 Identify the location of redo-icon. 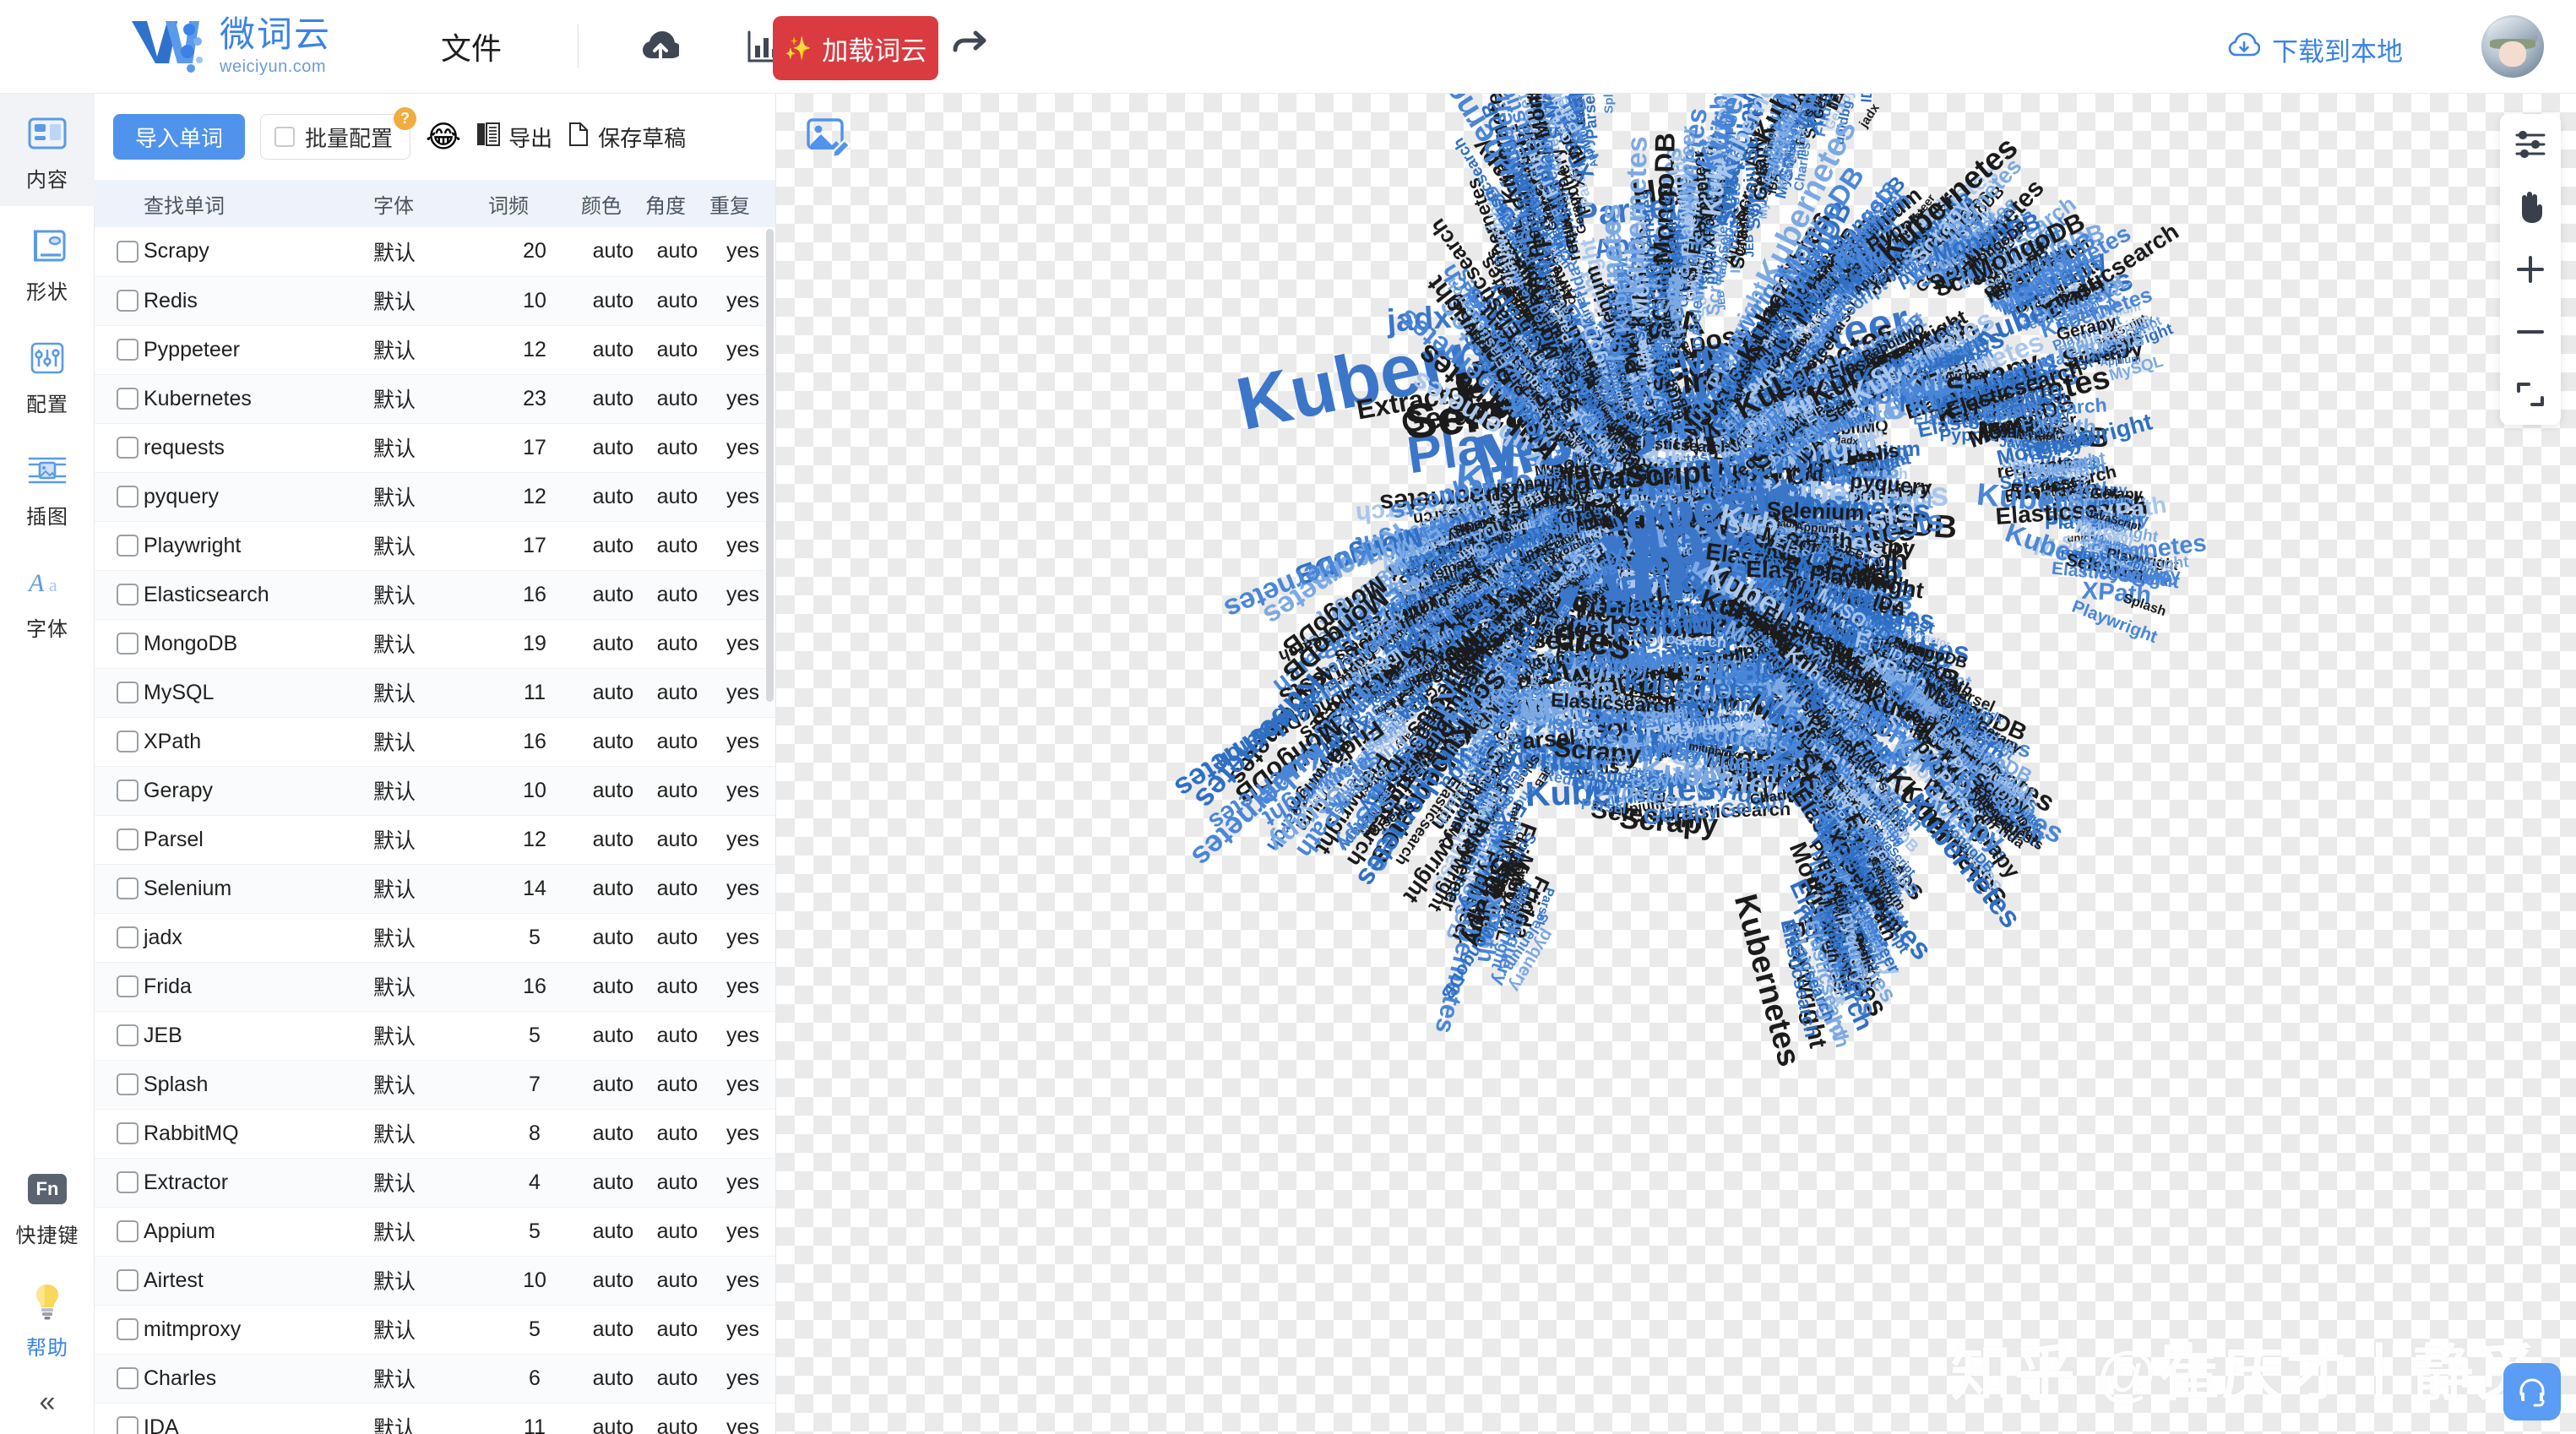
(969, 46).